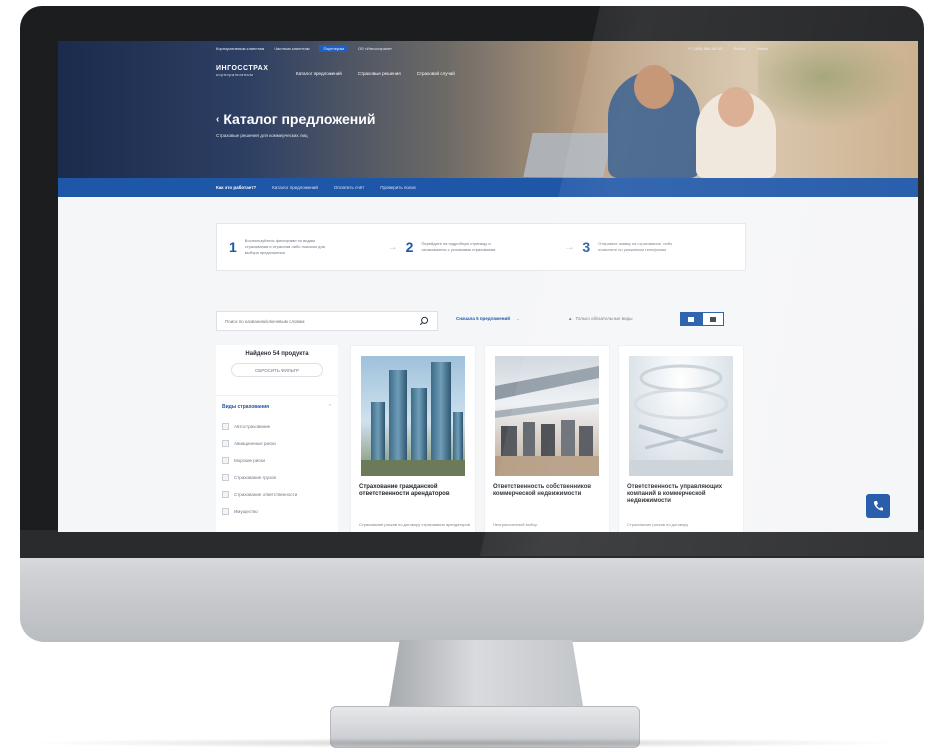 The image size is (930, 754). I want to click on filter-option-label: Морские риски, so click(250, 460).